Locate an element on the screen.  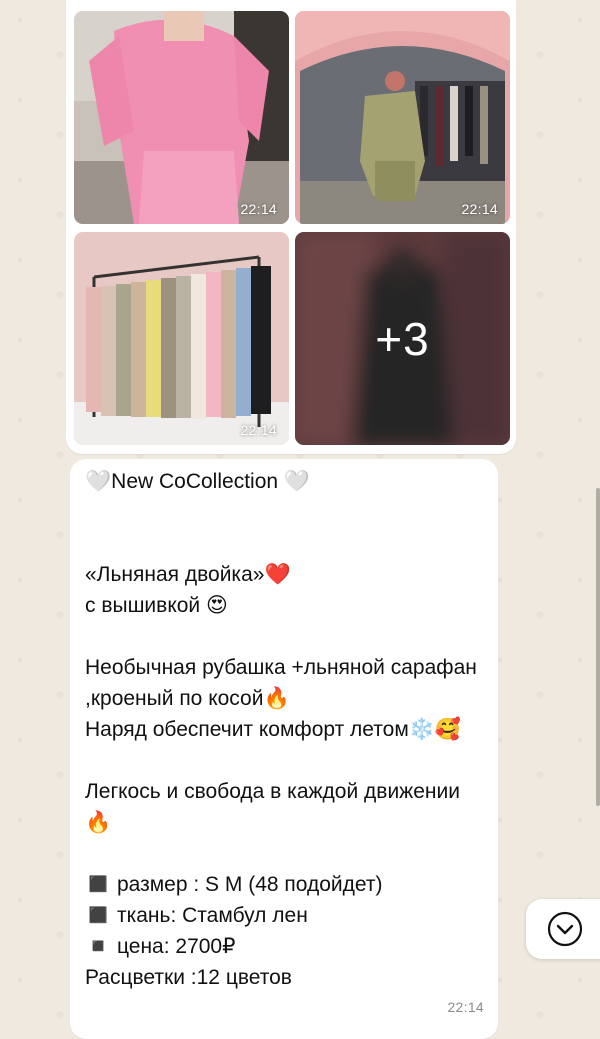
more-photos-count: +3 is located at coordinates (402, 338).